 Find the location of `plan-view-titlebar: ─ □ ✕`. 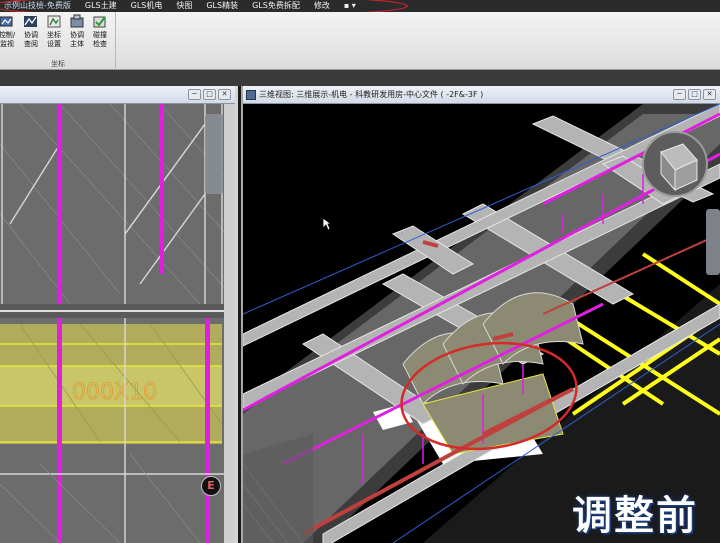

plan-view-titlebar: ─ □ ✕ is located at coordinates (117, 95).